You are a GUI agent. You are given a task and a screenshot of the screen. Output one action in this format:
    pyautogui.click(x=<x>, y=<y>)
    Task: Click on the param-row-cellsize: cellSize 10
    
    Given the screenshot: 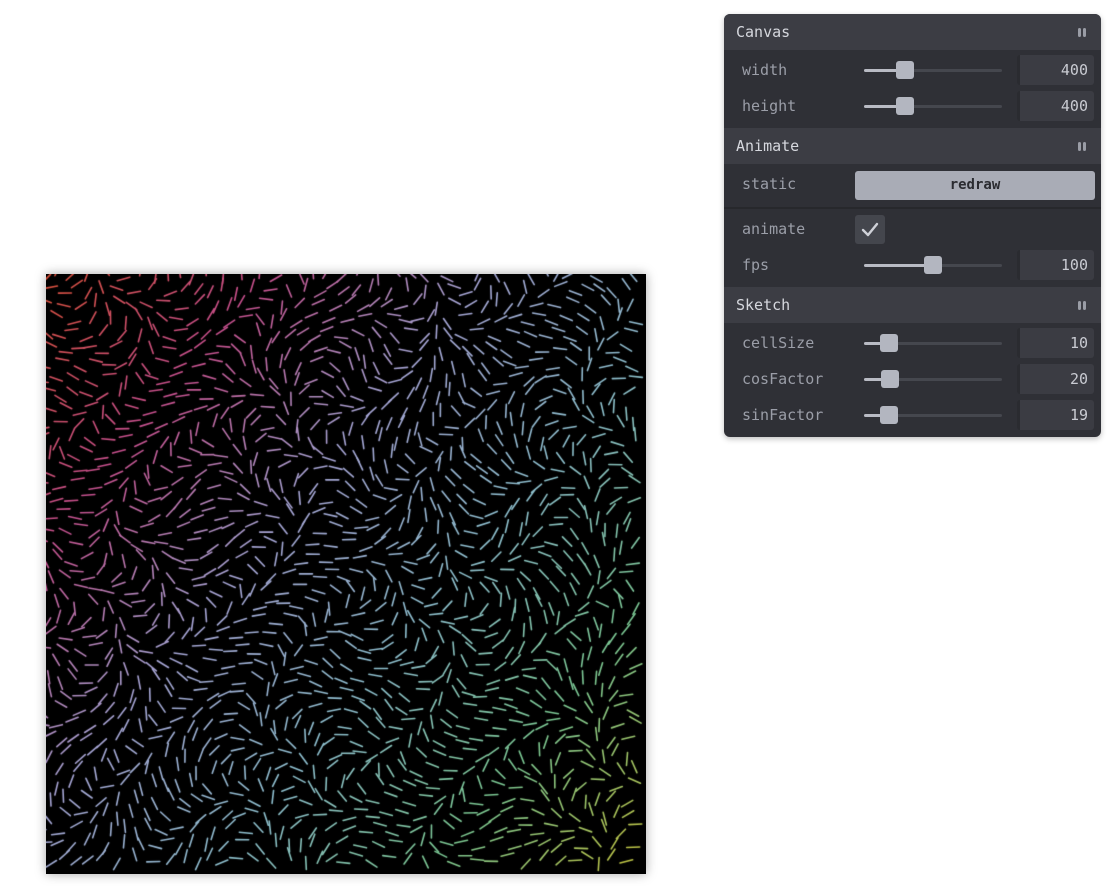 What is the action you would take?
    pyautogui.click(x=912, y=343)
    